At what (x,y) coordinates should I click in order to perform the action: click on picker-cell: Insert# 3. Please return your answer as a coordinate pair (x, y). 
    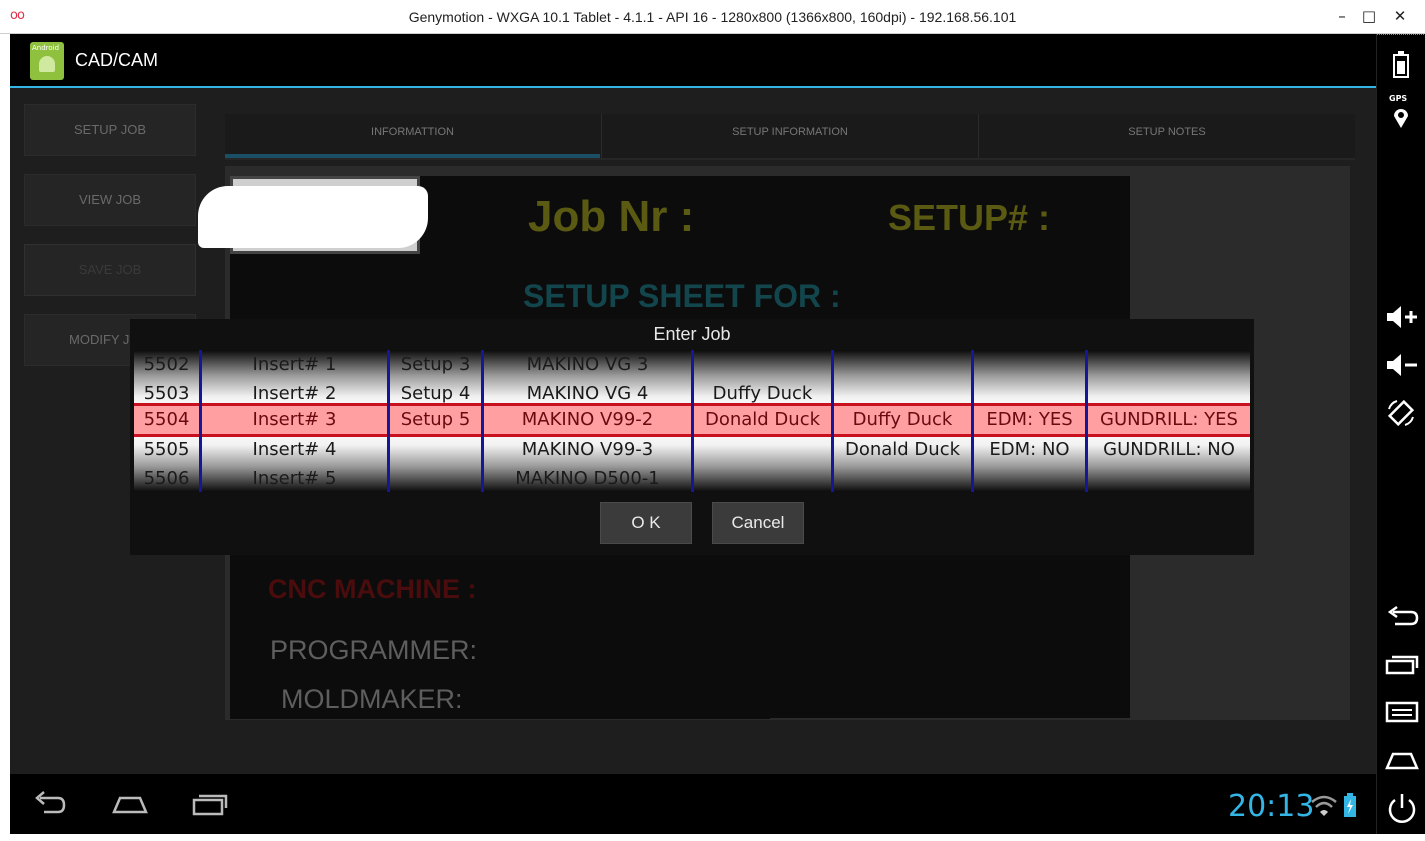
    Looking at the image, I should click on (294, 419).